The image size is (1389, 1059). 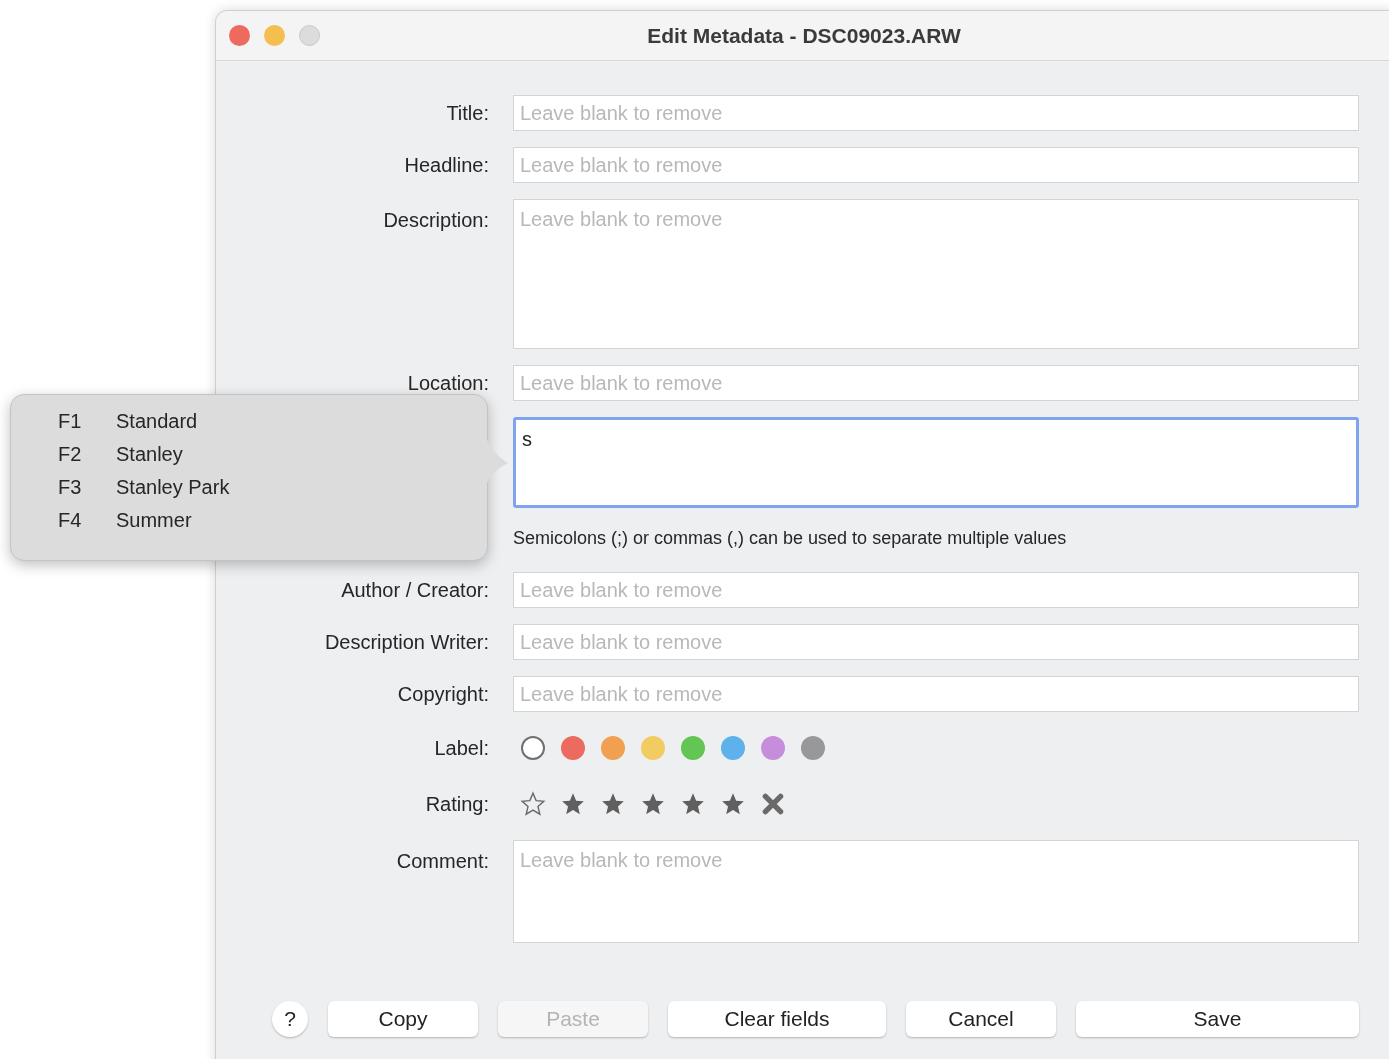 I want to click on popup-pointer, so click(x=498, y=461).